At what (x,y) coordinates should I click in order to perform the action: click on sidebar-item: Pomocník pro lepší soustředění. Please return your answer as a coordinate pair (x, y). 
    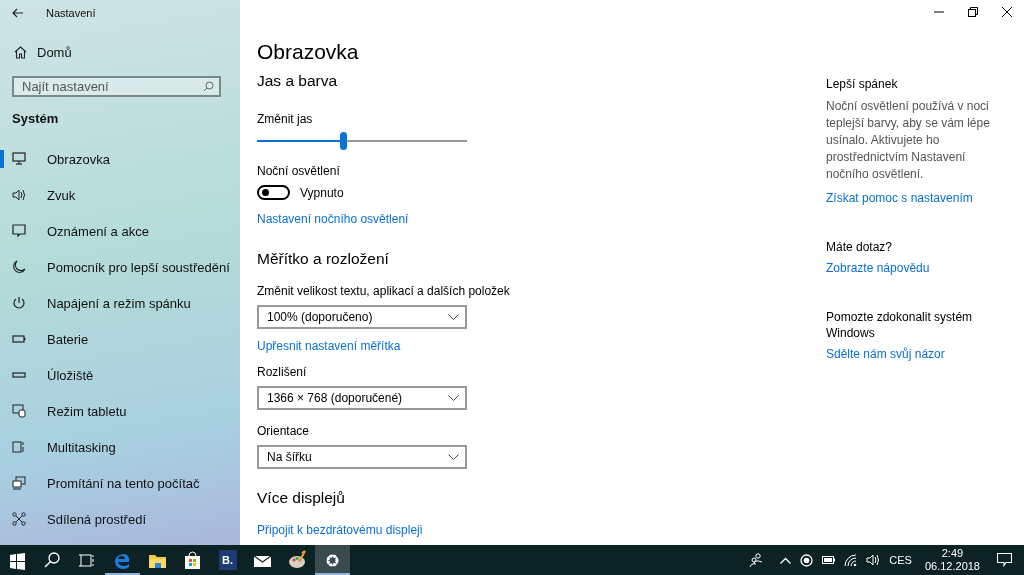
    Looking at the image, I should click on (120, 267).